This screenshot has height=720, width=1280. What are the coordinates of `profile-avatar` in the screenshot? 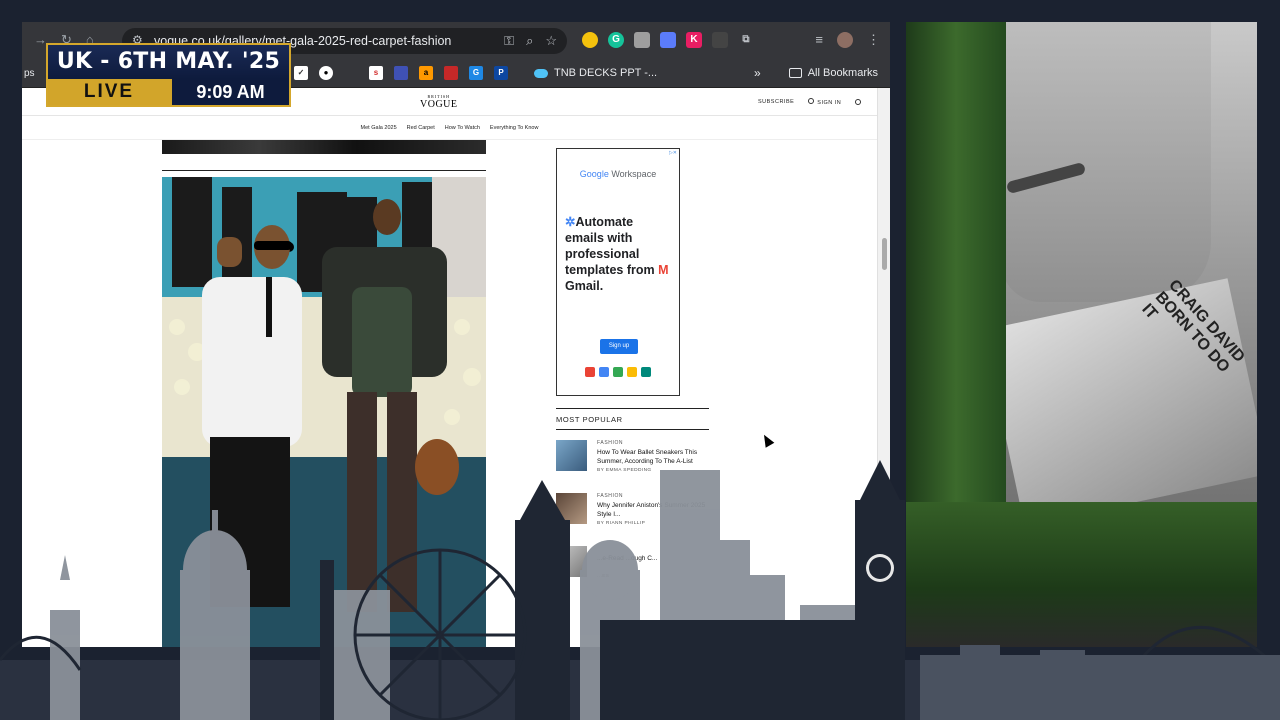 It's located at (845, 40).